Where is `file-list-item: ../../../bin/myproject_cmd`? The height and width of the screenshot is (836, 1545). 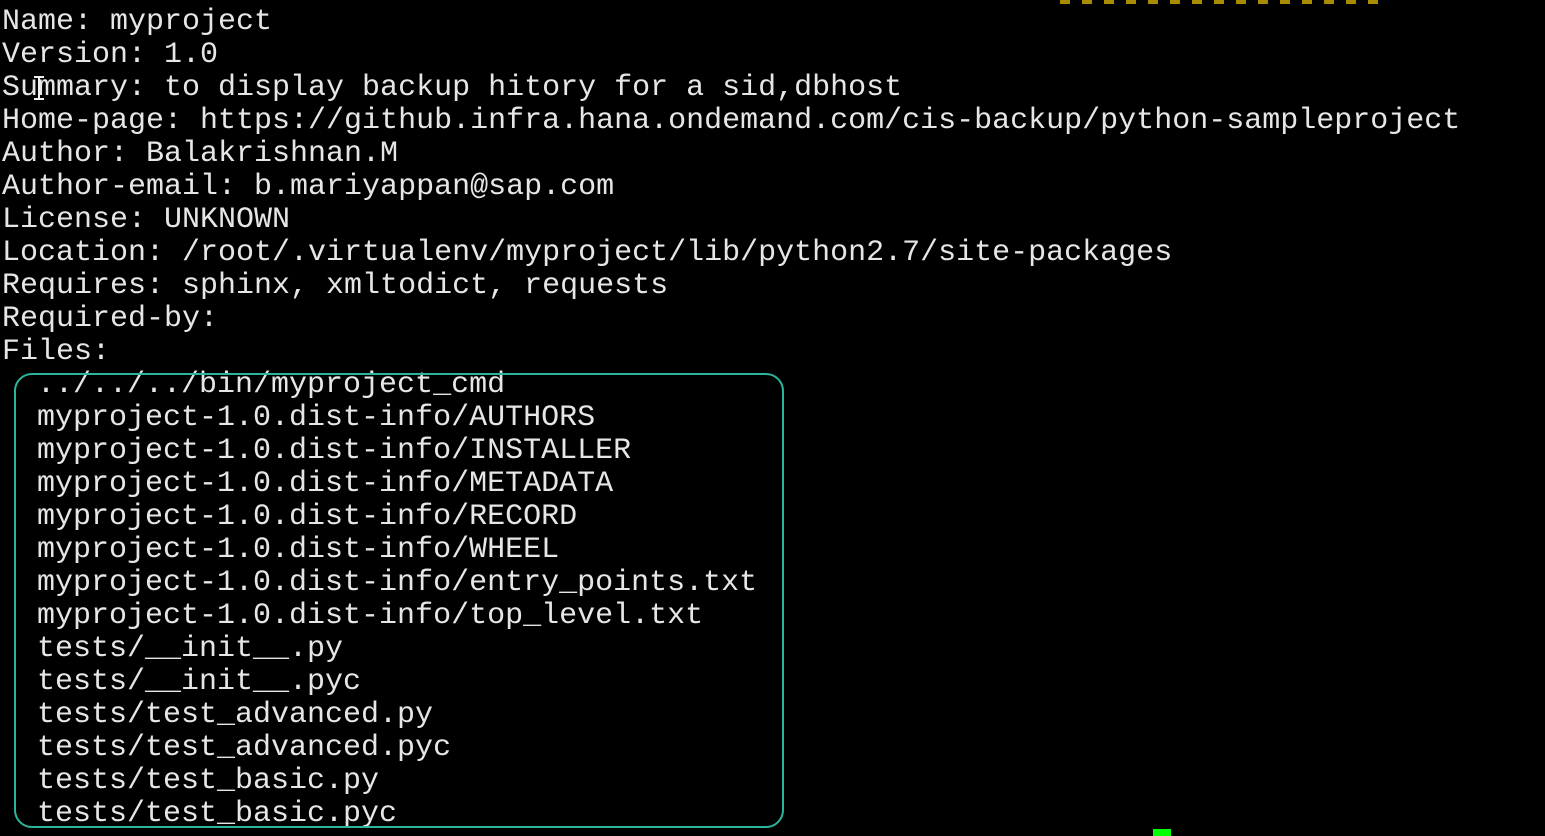
file-list-item: ../../../bin/myproject_cmd is located at coordinates (271, 385).